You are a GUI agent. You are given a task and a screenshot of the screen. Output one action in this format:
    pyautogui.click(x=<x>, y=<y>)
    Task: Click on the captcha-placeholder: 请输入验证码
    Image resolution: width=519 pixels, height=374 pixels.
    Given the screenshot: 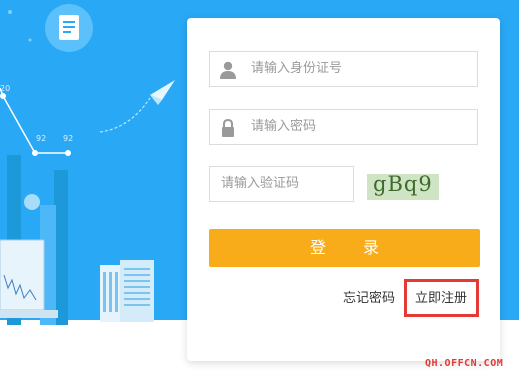 What is the action you would take?
    pyautogui.click(x=260, y=183)
    